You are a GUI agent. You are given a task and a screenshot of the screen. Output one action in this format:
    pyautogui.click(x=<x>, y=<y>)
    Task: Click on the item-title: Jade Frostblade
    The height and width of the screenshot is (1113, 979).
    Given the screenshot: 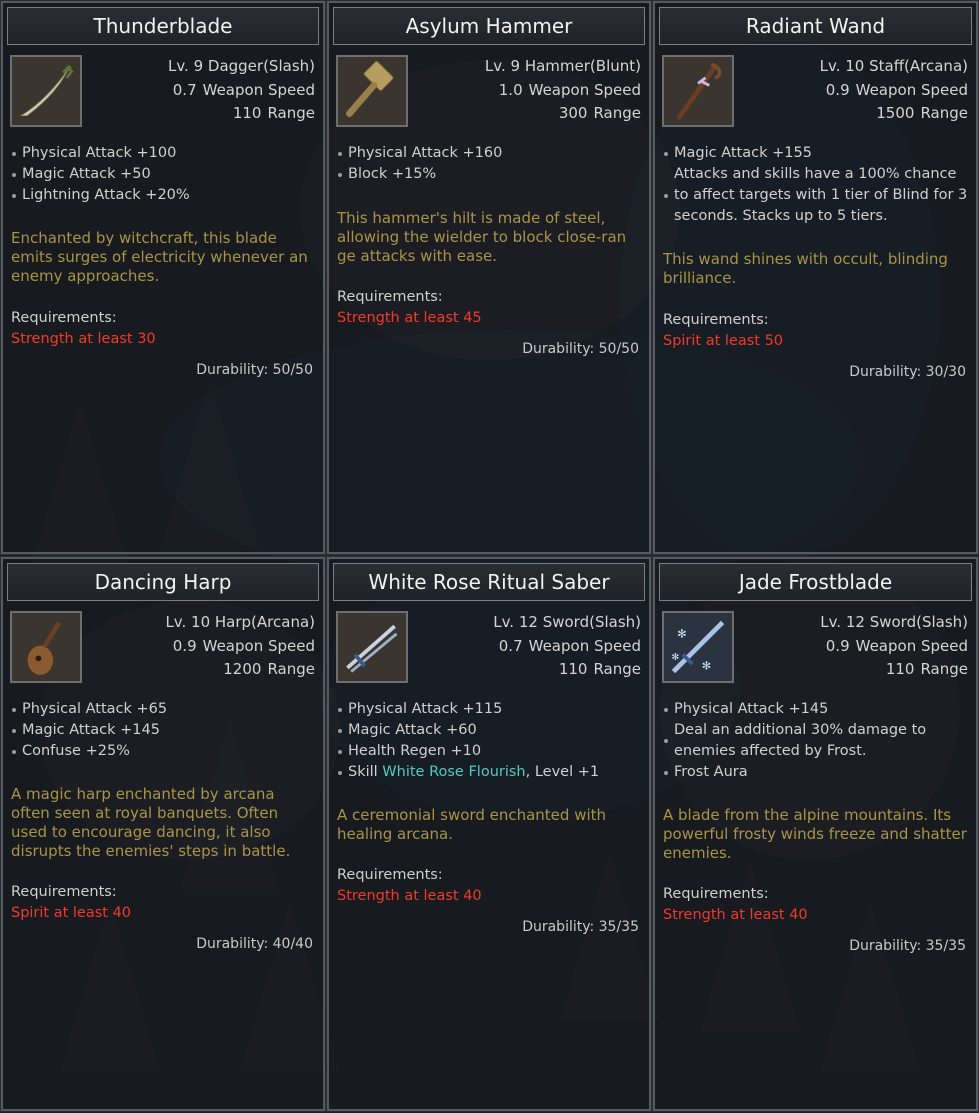 What is the action you would take?
    pyautogui.click(x=815, y=582)
    